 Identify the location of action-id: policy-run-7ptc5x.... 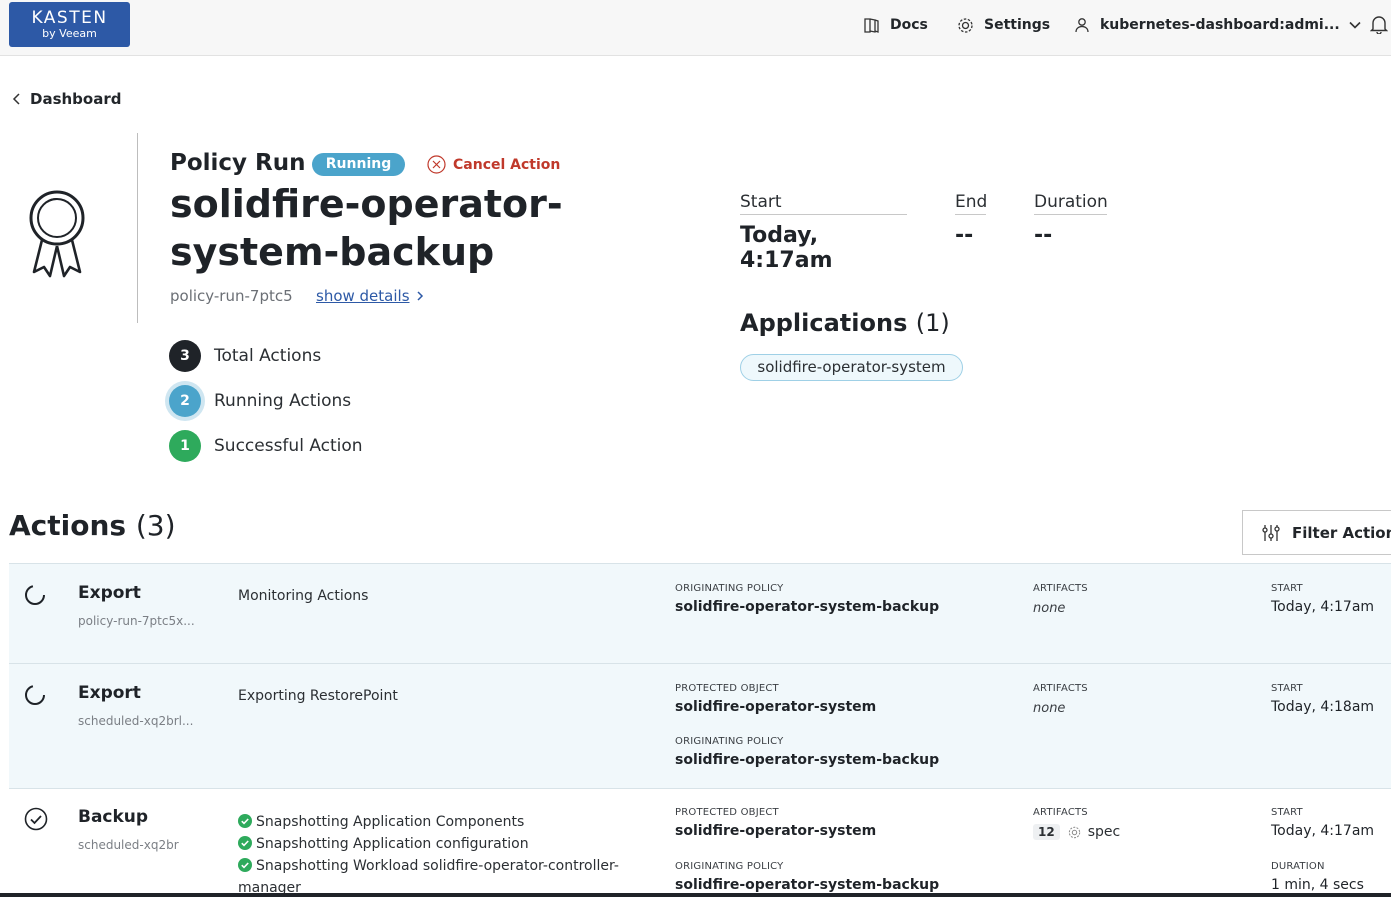
(136, 621).